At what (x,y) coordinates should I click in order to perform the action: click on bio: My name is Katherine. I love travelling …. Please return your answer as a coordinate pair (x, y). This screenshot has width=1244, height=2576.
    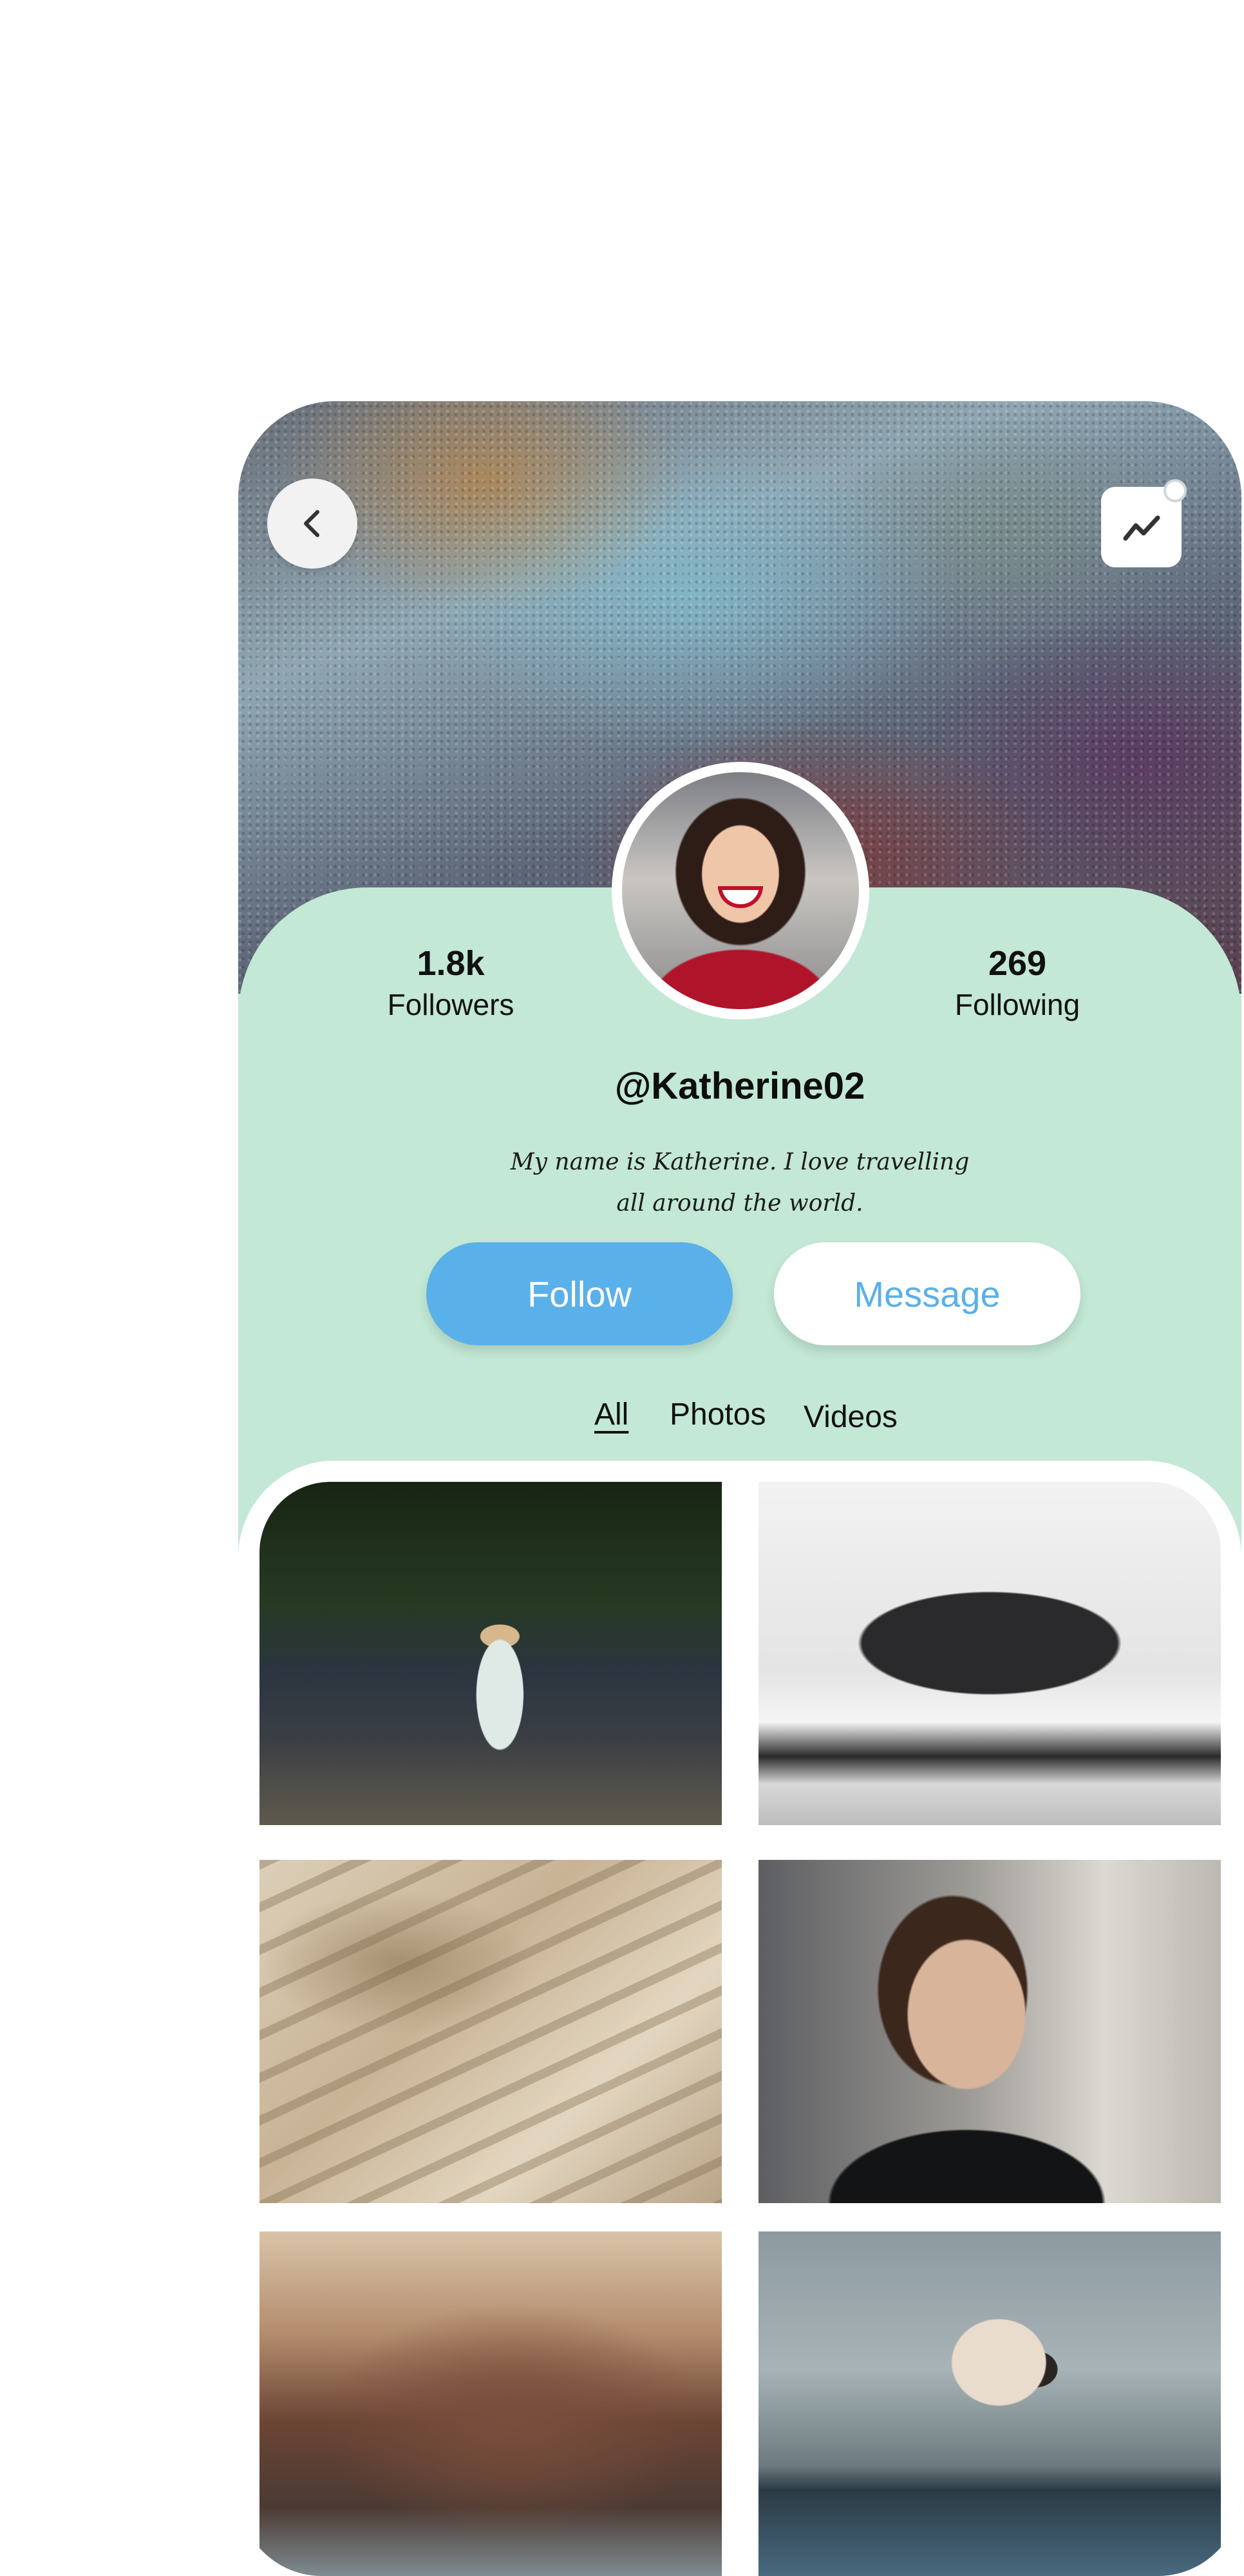
    Looking at the image, I should click on (739, 1183).